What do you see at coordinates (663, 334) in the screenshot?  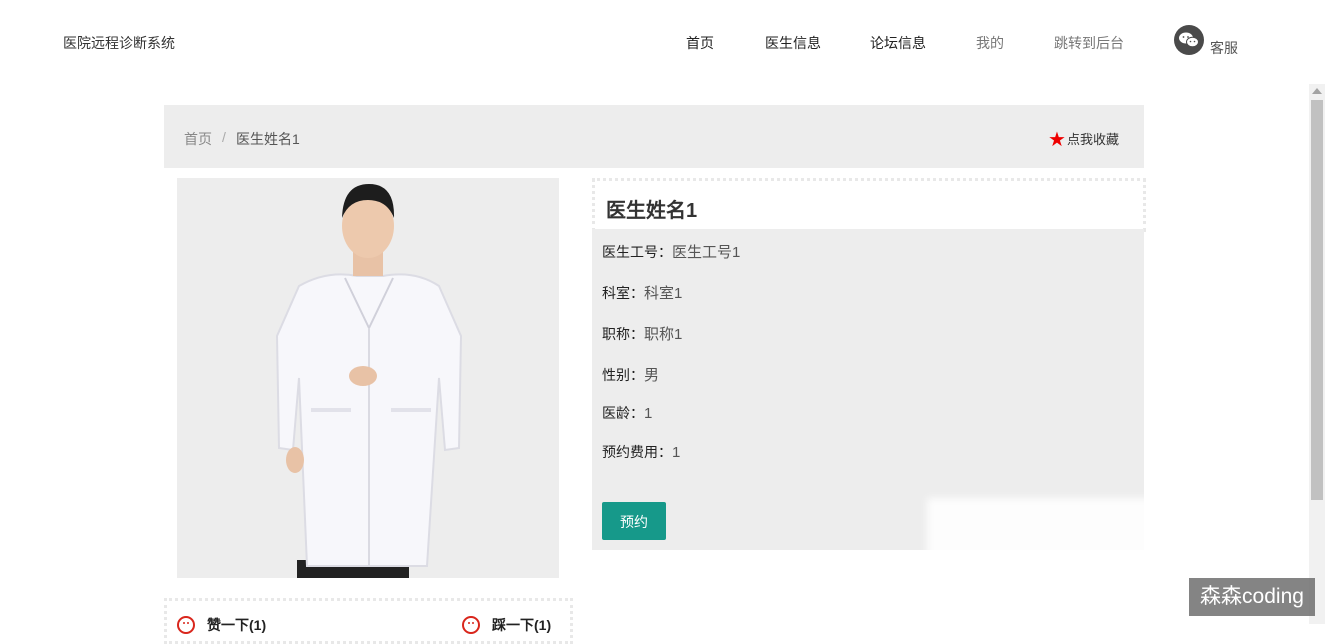 I see `field-value: 职称1` at bounding box center [663, 334].